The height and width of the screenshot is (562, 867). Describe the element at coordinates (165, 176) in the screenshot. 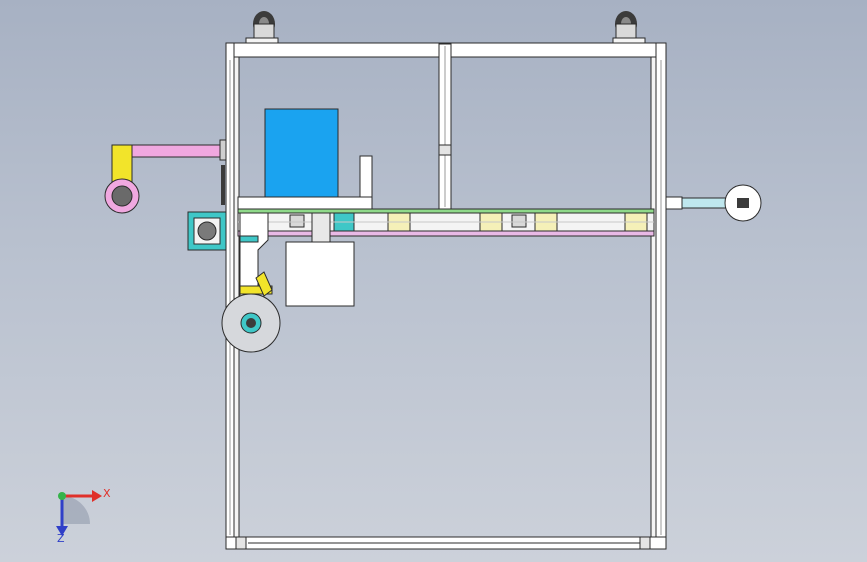

I see `left-arm-assembly` at that location.